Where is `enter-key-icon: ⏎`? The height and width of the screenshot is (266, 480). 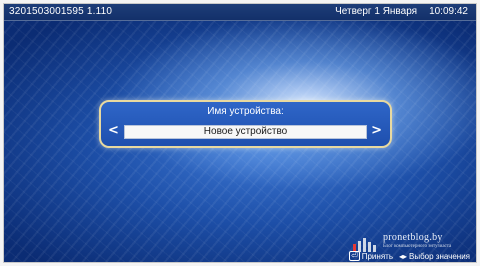
enter-key-icon: ⏎ is located at coordinates (354, 256).